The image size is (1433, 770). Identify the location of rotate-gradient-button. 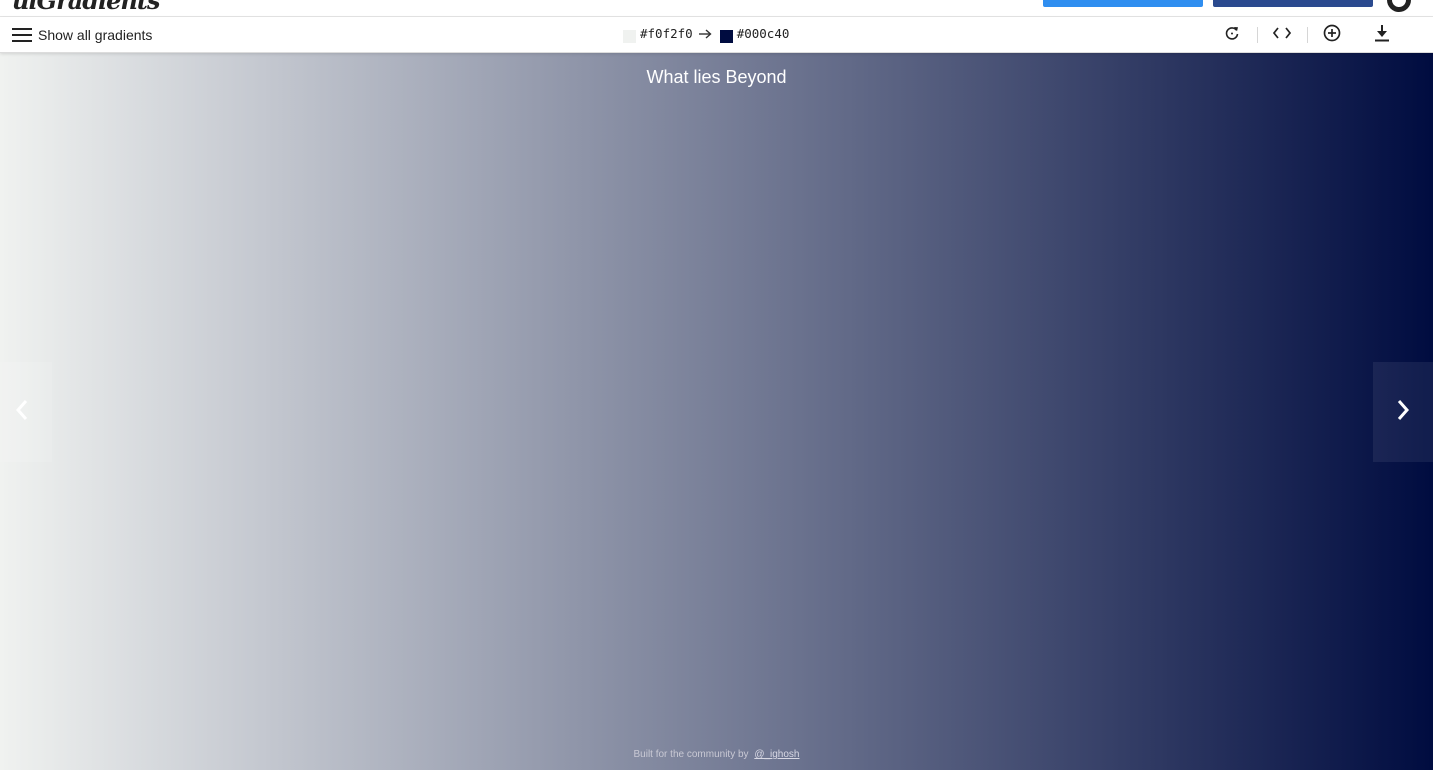
(1232, 35).